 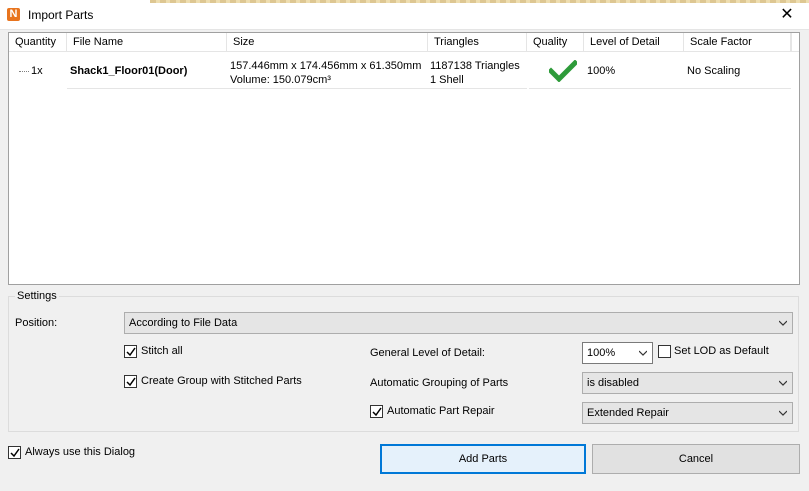 What do you see at coordinates (477, 42) in the screenshot?
I see `column-header-triangles: Triangles` at bounding box center [477, 42].